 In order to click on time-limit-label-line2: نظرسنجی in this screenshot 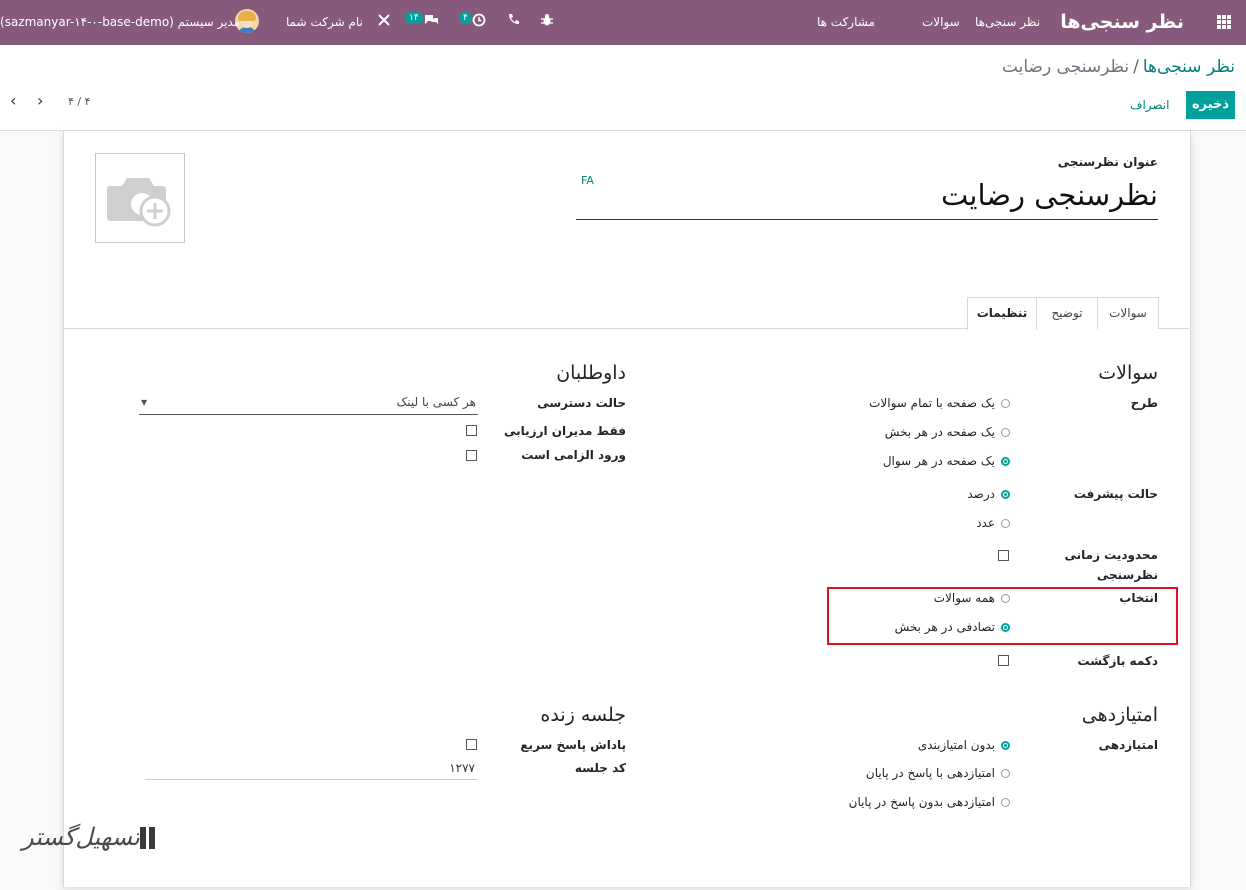, I will do `click(1127, 575)`.